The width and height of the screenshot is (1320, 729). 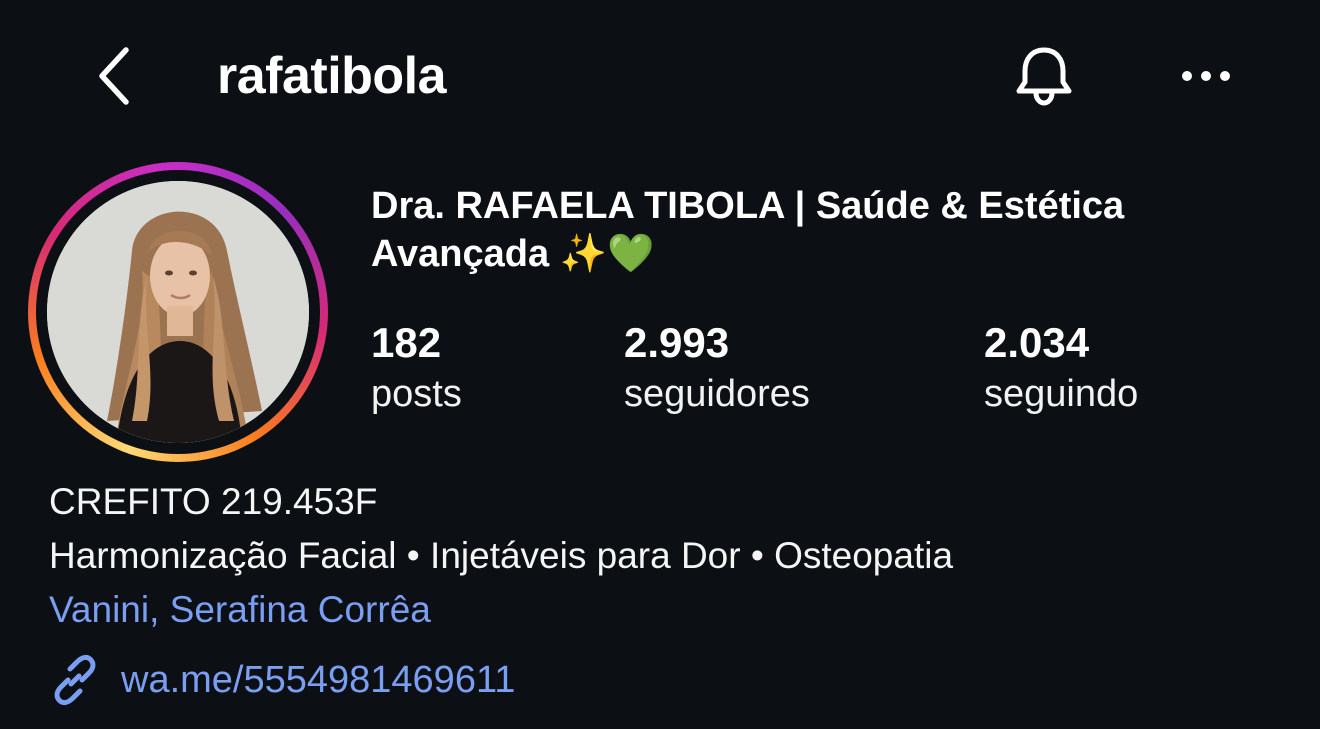 I want to click on link-url: wa.me/5554981469611, so click(x=318, y=680).